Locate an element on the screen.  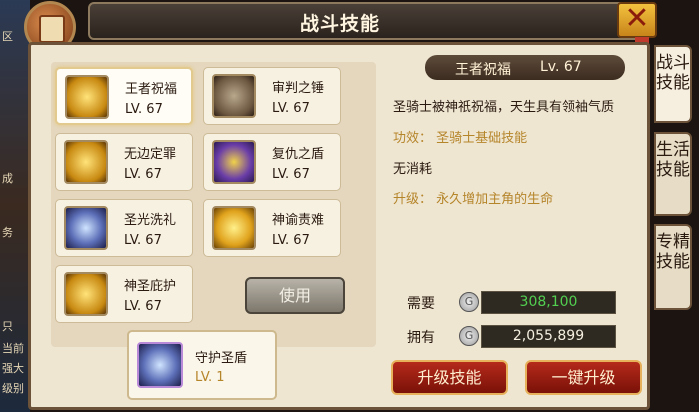
tab-combat-skills: 战斗技能 is located at coordinates (673, 84).